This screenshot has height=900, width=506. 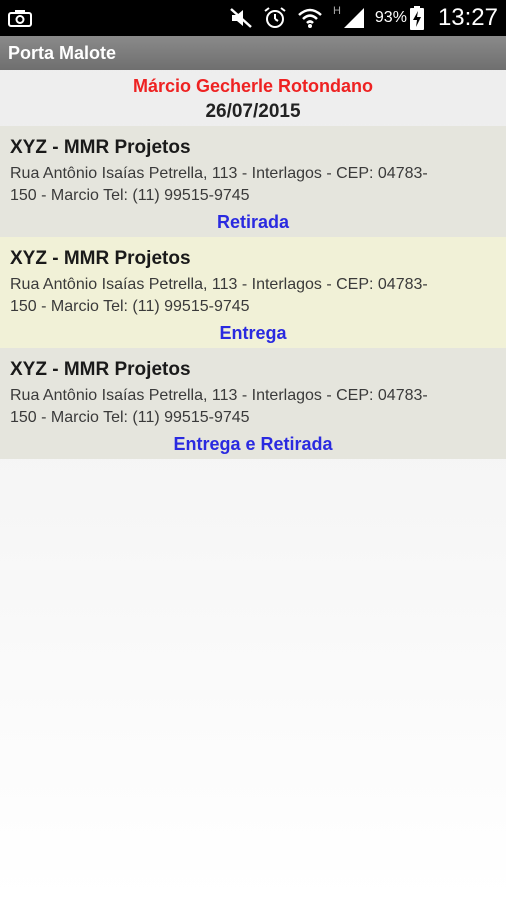 What do you see at coordinates (253, 111) in the screenshot?
I see `date-label: 26/07/2015` at bounding box center [253, 111].